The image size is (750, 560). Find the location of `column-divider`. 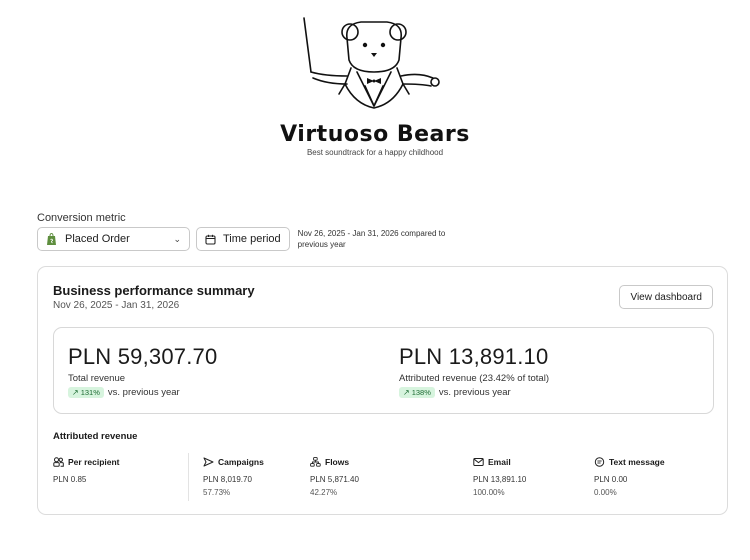

column-divider is located at coordinates (188, 477).